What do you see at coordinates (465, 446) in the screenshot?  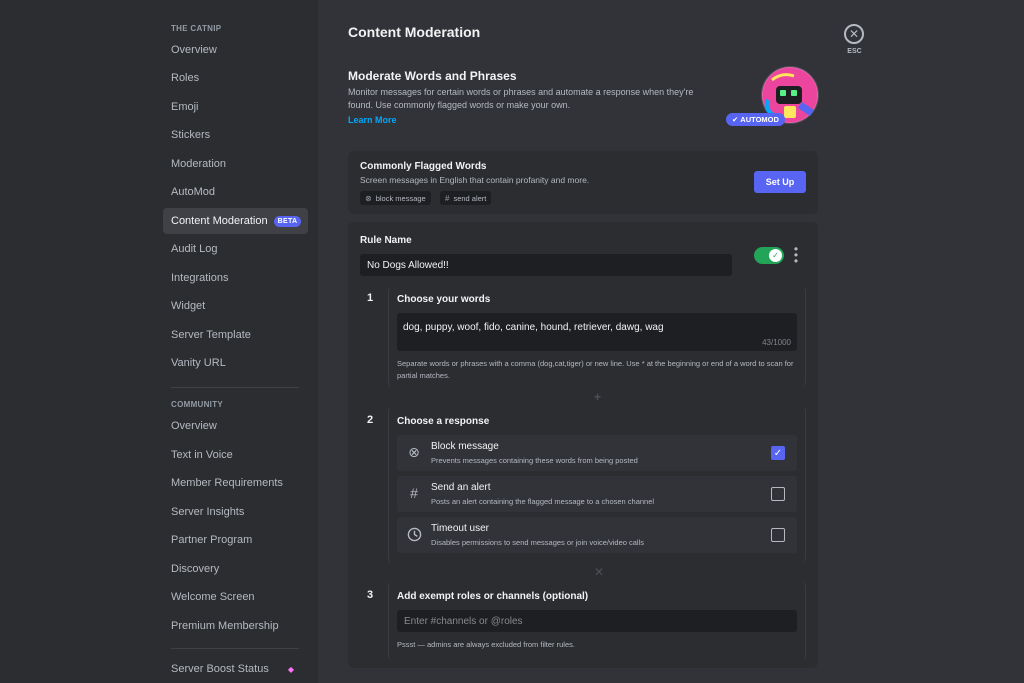 I see `response-title: Block message` at bounding box center [465, 446].